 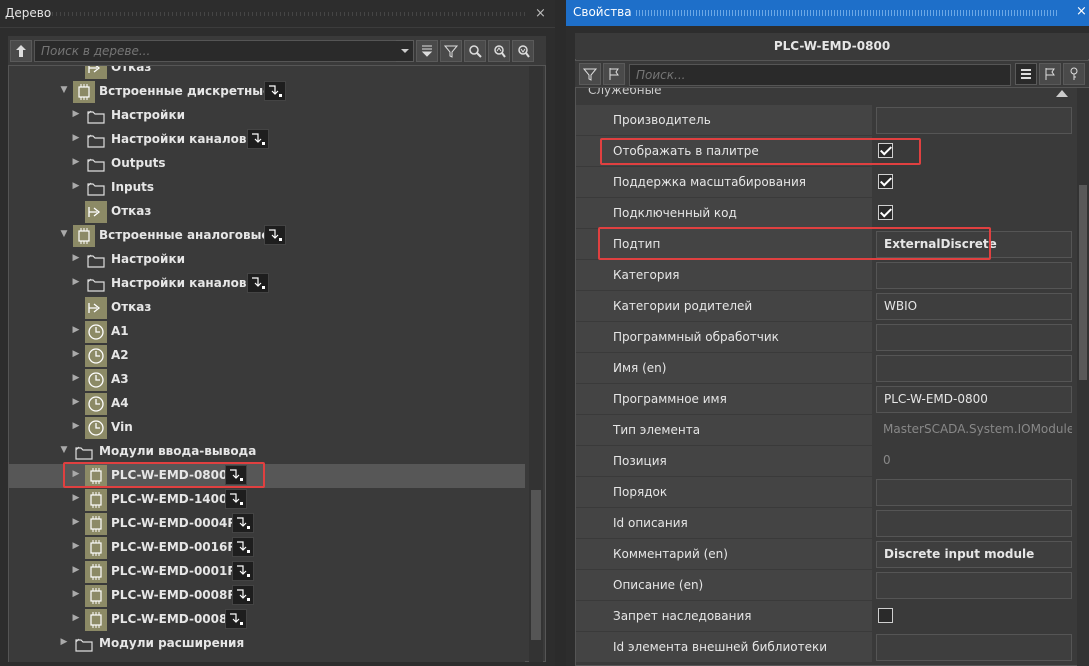 I want to click on property-value-field: MasterSCADA.System.IOModuleType, so click(x=974, y=430).